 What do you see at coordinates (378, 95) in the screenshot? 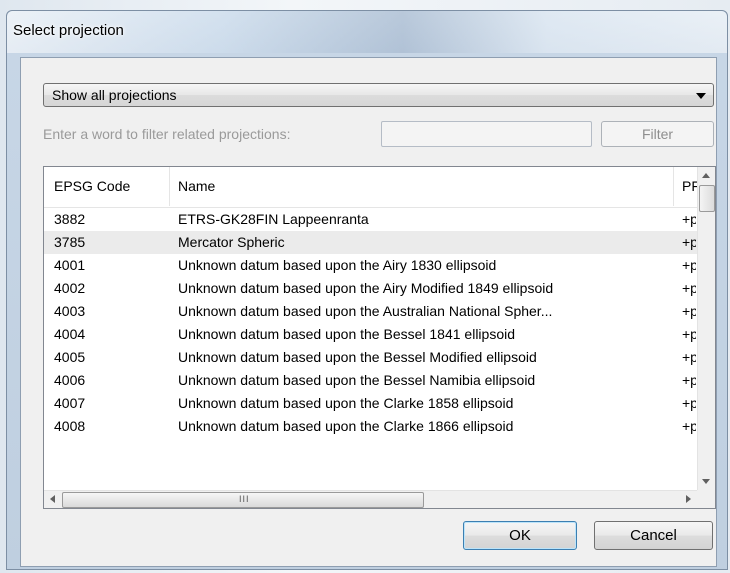
I see `projection-type-combobox: Show all projections` at bounding box center [378, 95].